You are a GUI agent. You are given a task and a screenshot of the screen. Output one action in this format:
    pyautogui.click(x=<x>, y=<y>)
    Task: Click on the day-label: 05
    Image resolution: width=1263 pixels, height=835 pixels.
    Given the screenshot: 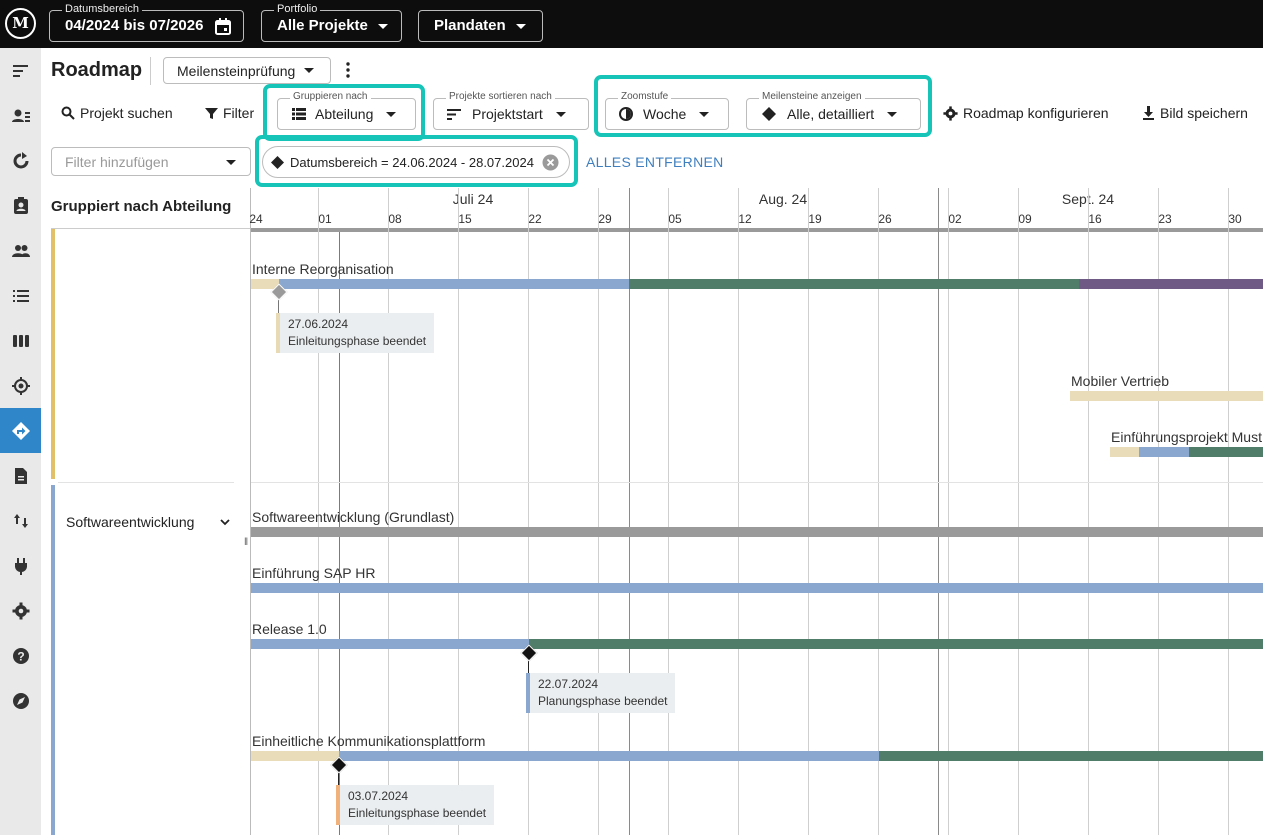 What is the action you would take?
    pyautogui.click(x=675, y=219)
    